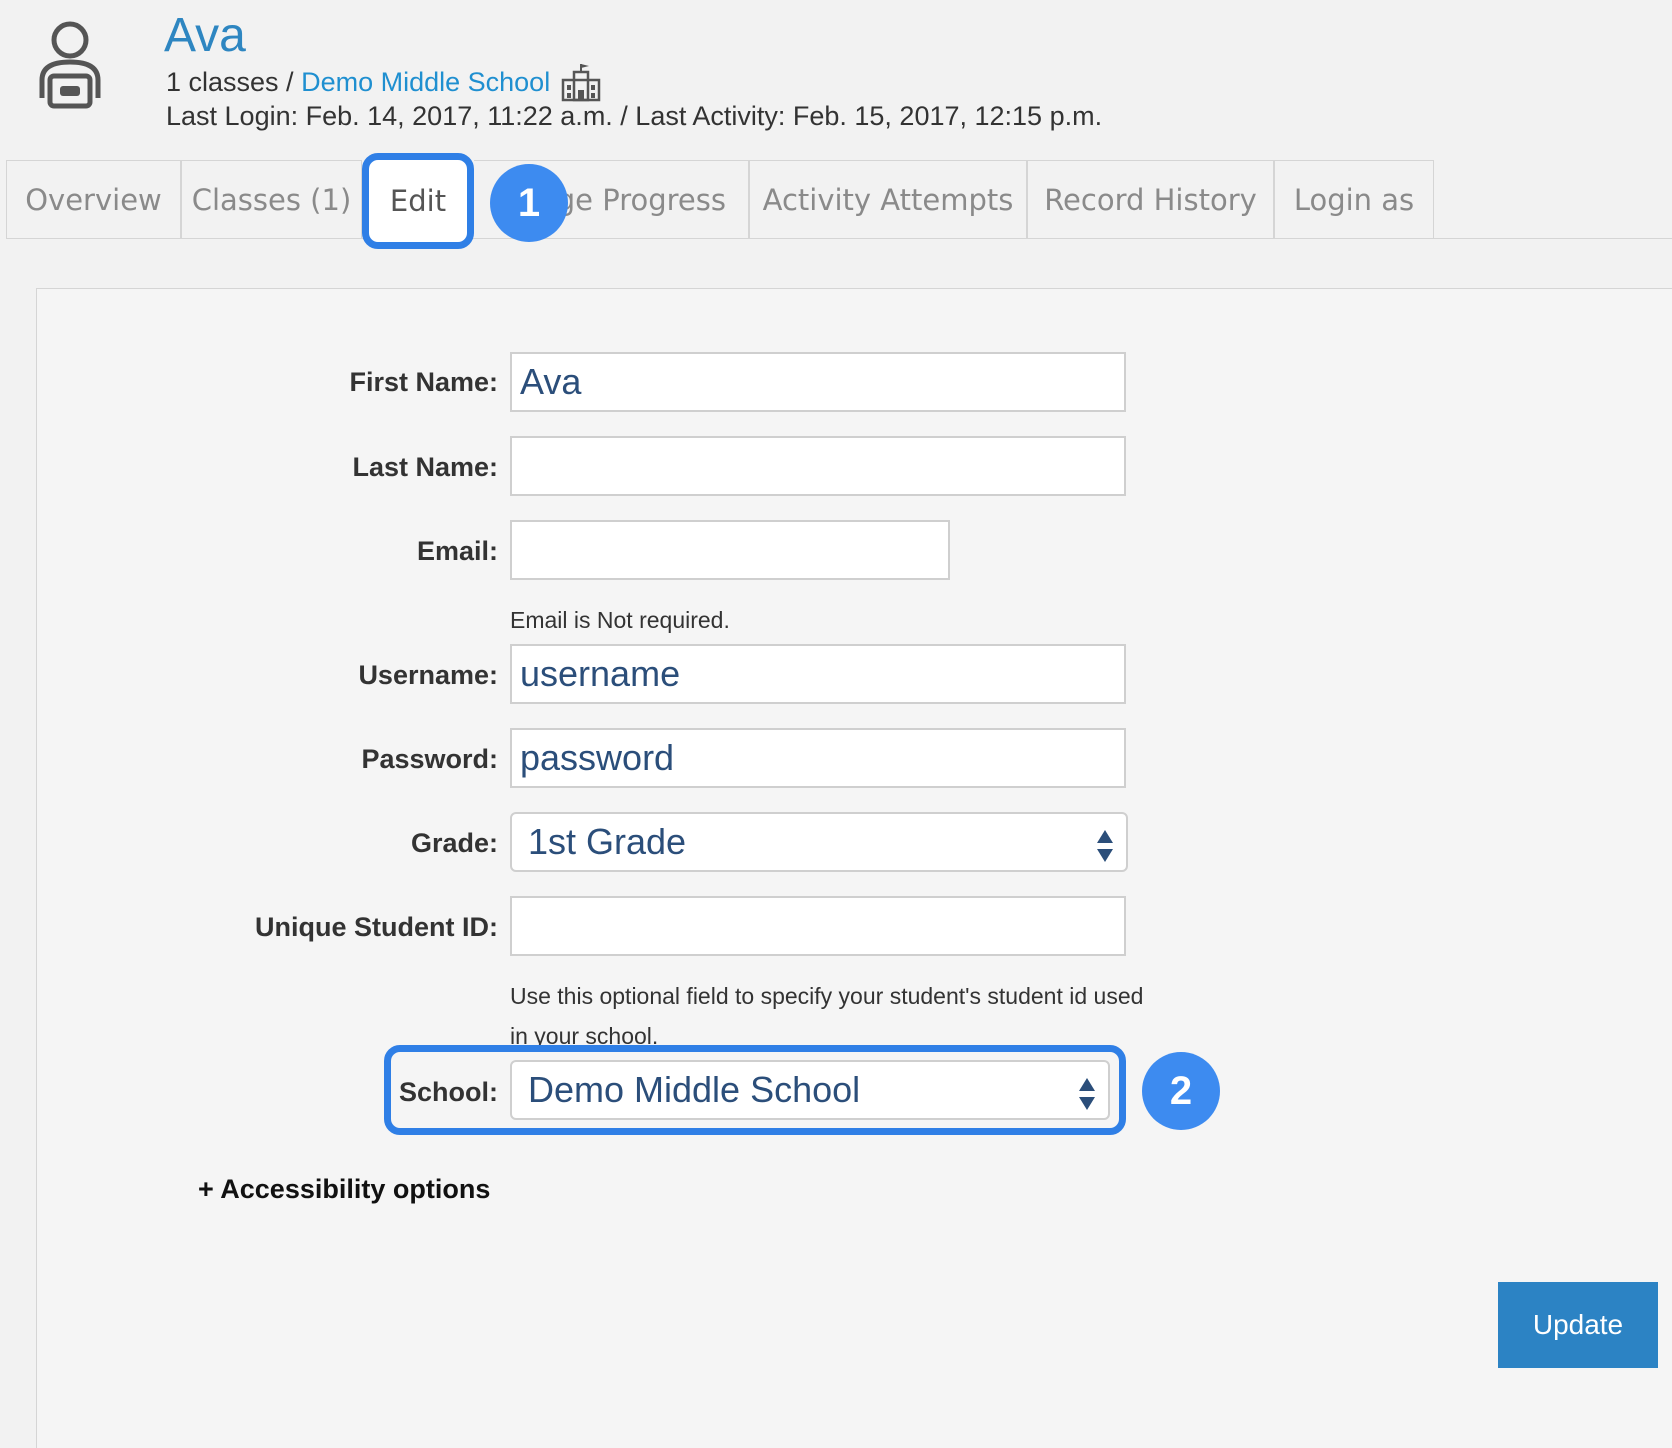 The width and height of the screenshot is (1672, 1448). What do you see at coordinates (423, 382) in the screenshot?
I see `first-name-label: First Name:` at bounding box center [423, 382].